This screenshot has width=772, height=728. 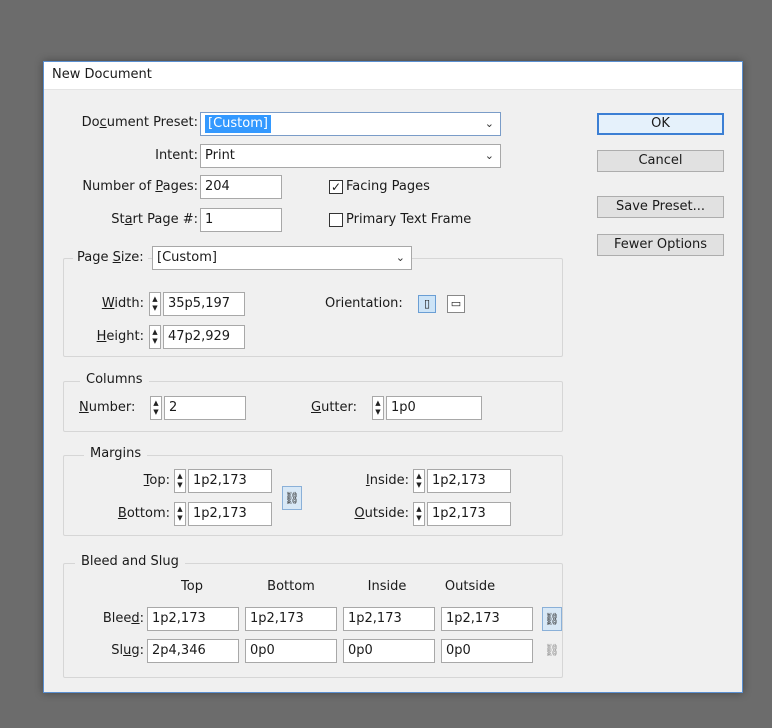 What do you see at coordinates (282, 258) in the screenshot?
I see `page-size-select: [Custom] ⌄` at bounding box center [282, 258].